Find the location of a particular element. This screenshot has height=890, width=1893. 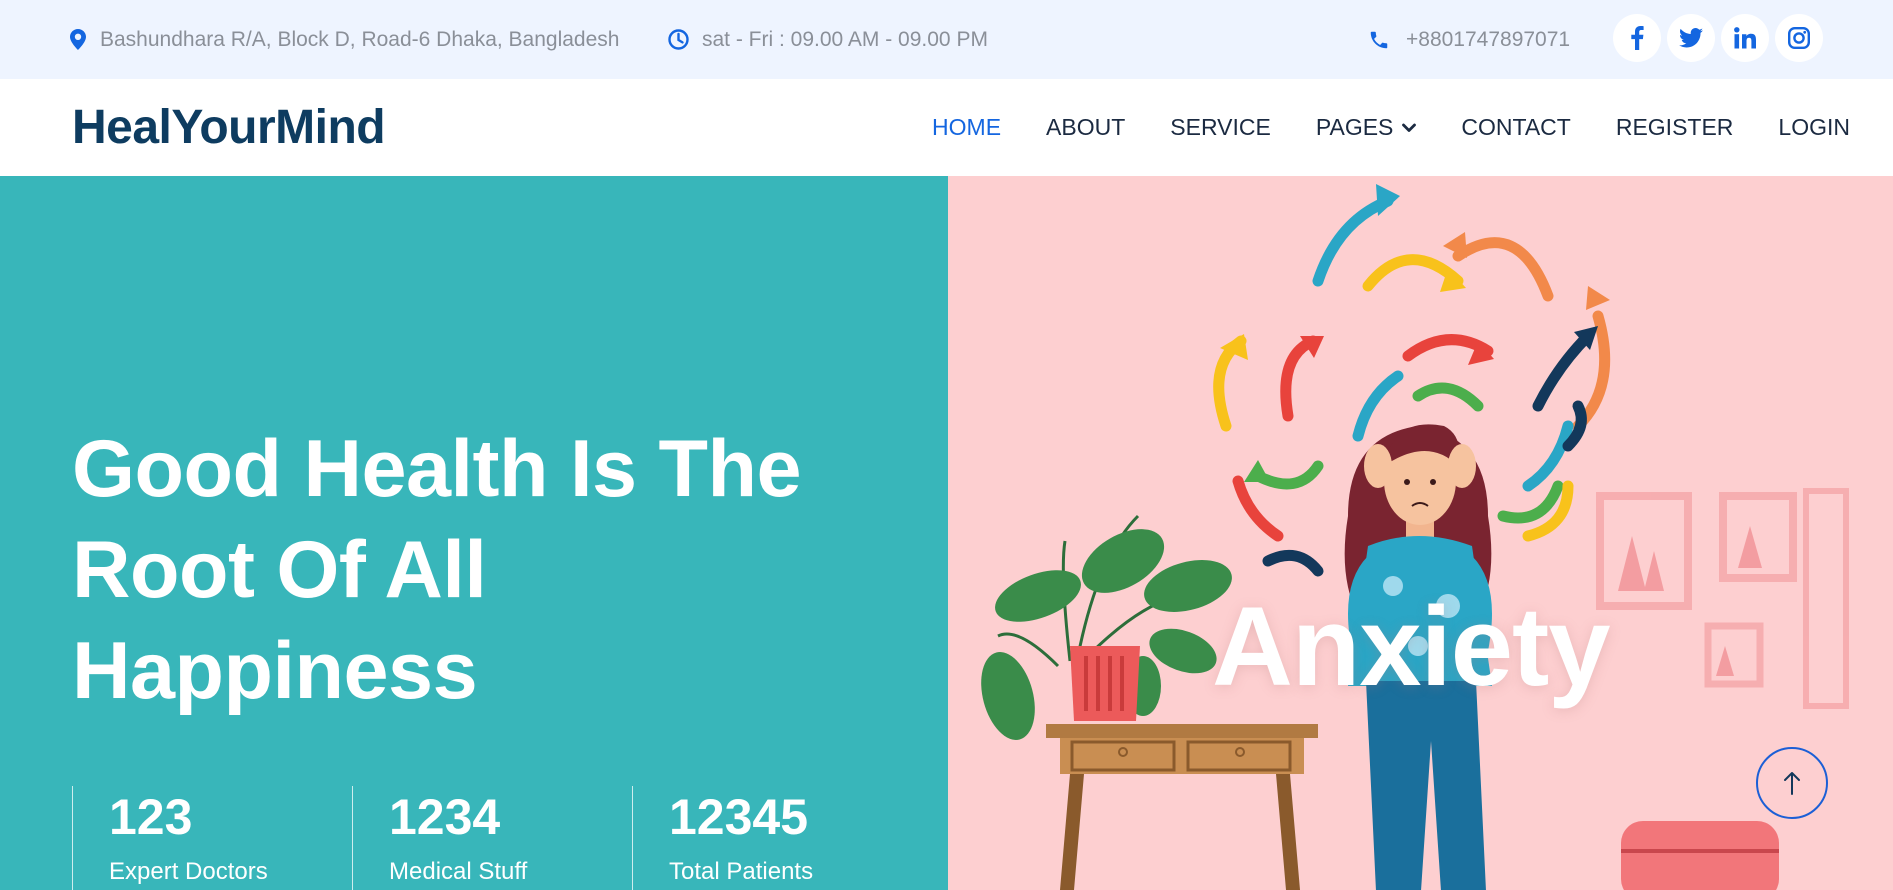

map-pin-icon is located at coordinates (78, 39).